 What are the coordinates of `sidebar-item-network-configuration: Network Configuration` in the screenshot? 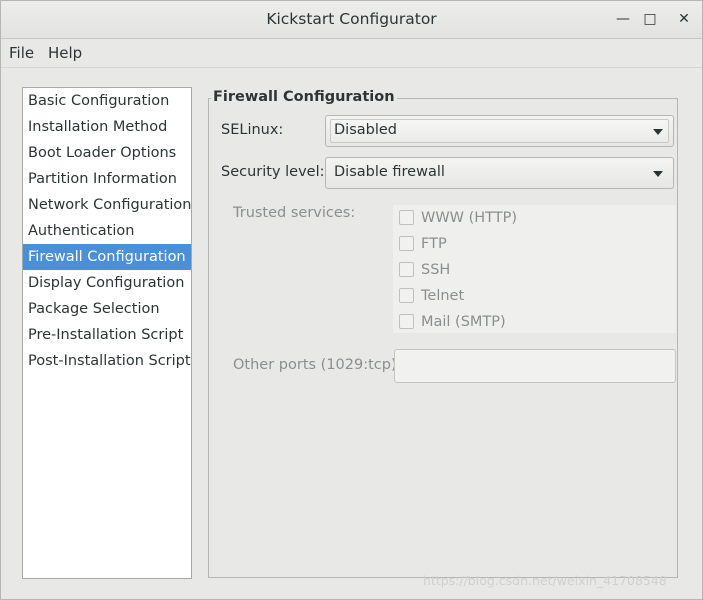 It's located at (107, 205).